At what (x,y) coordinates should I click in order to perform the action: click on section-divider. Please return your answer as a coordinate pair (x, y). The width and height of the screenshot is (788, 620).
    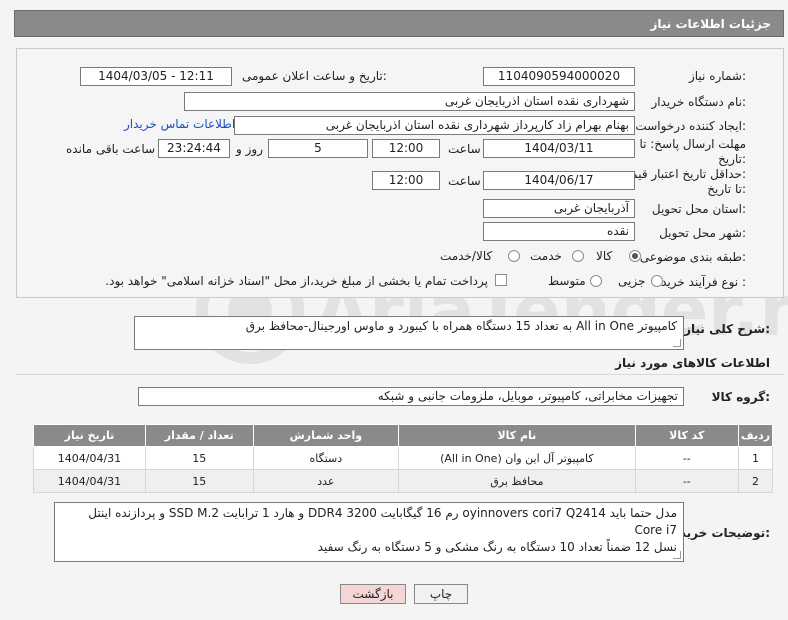
    Looking at the image, I should click on (400, 374).